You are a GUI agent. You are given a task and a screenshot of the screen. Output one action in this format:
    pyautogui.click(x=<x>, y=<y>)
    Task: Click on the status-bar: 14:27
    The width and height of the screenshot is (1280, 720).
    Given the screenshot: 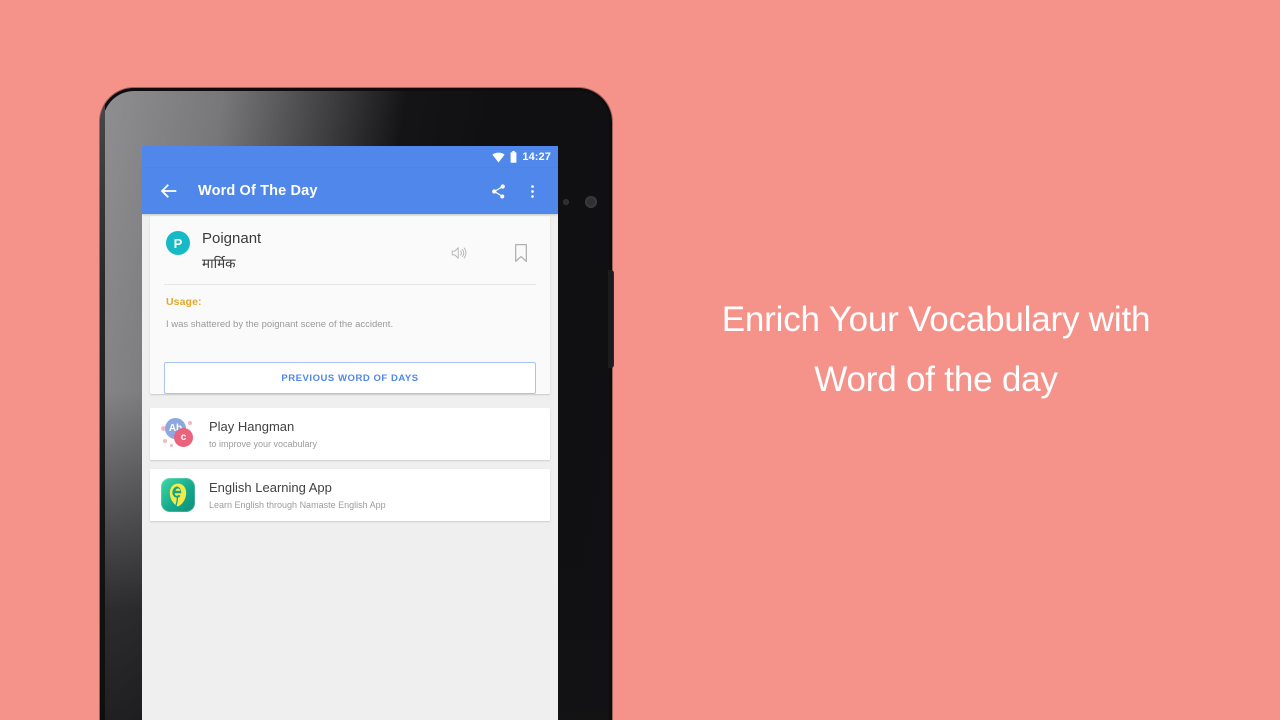 What is the action you would take?
    pyautogui.click(x=350, y=157)
    